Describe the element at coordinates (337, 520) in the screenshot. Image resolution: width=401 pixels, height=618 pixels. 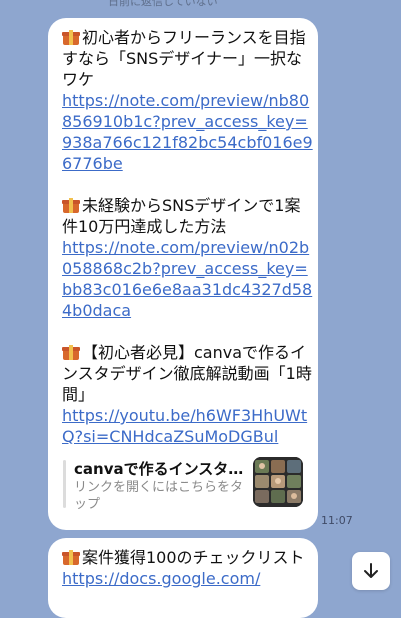
I see `message-timestamp: 11:07` at that location.